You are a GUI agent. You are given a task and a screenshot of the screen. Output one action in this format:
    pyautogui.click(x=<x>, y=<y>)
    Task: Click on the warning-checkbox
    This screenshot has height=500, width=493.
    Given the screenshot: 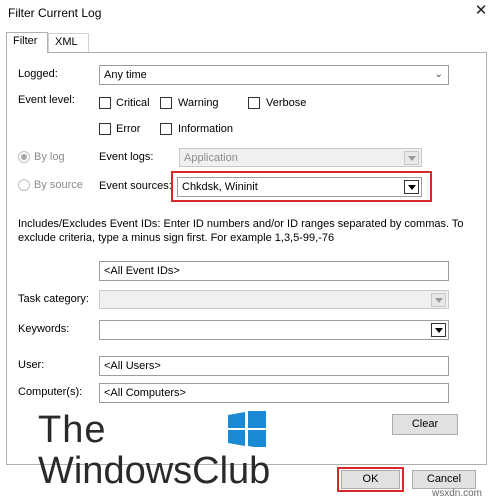 What is the action you would take?
    pyautogui.click(x=166, y=103)
    